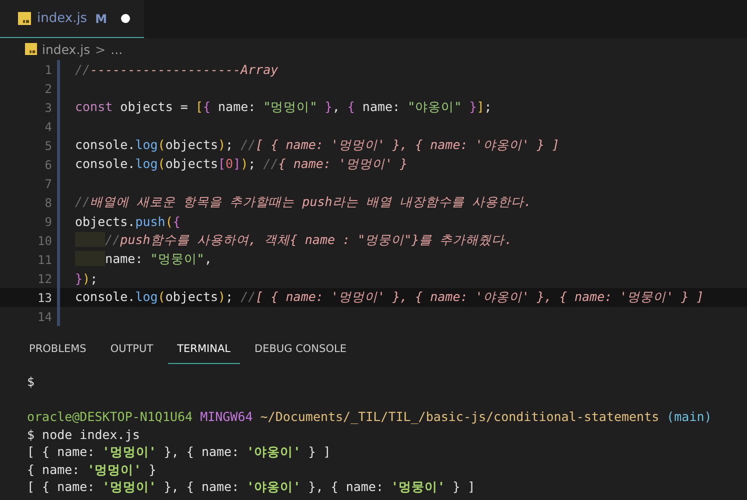 The width and height of the screenshot is (747, 500). I want to click on line-number: 7, so click(48, 183).